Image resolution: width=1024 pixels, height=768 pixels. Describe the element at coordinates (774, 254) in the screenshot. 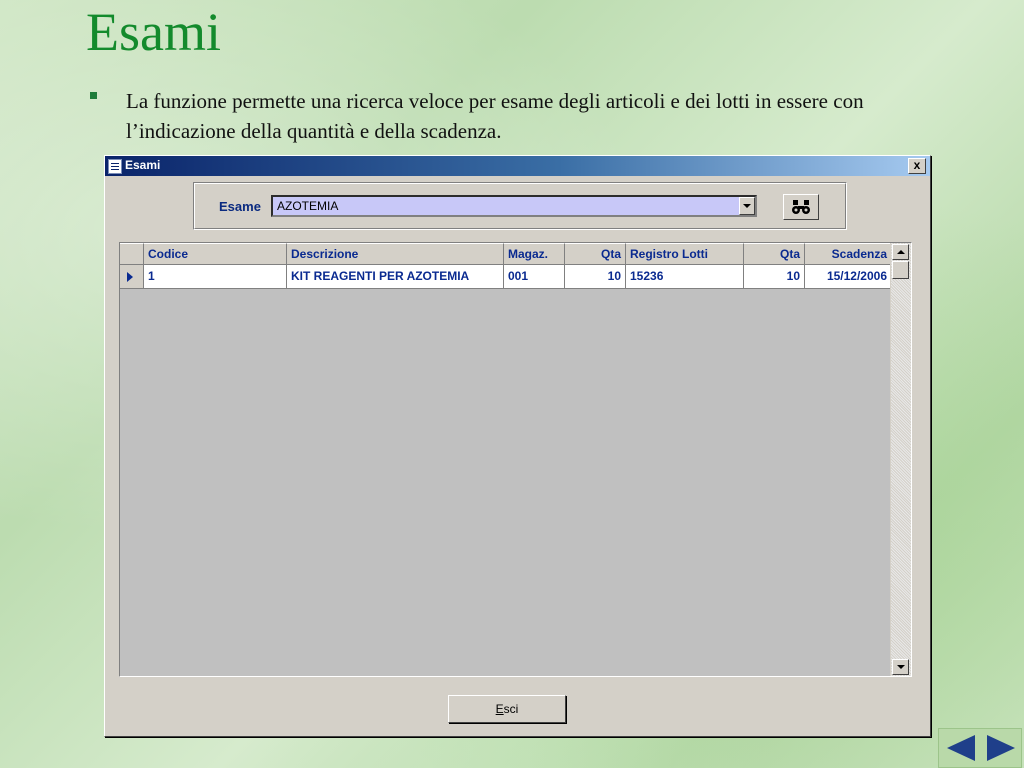

I see `column-header-qta-lotti: Qta` at that location.